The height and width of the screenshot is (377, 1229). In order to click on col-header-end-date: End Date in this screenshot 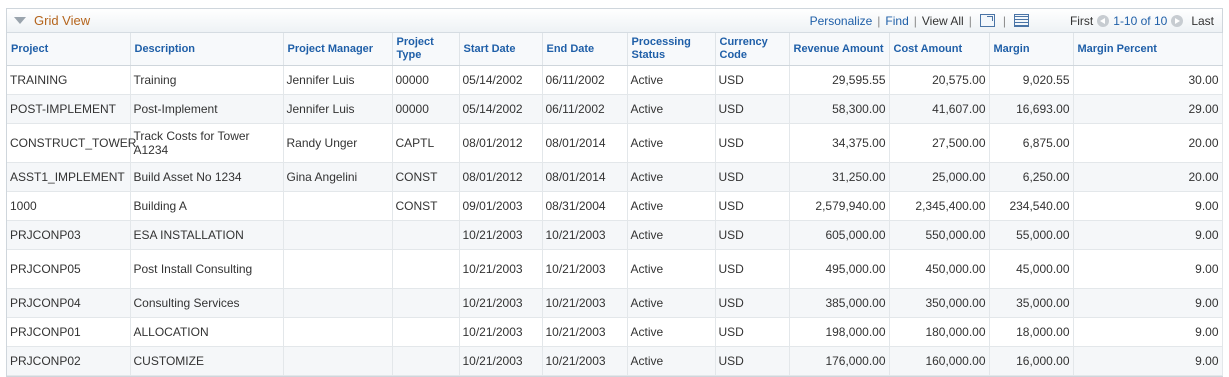, I will do `click(585, 49)`.